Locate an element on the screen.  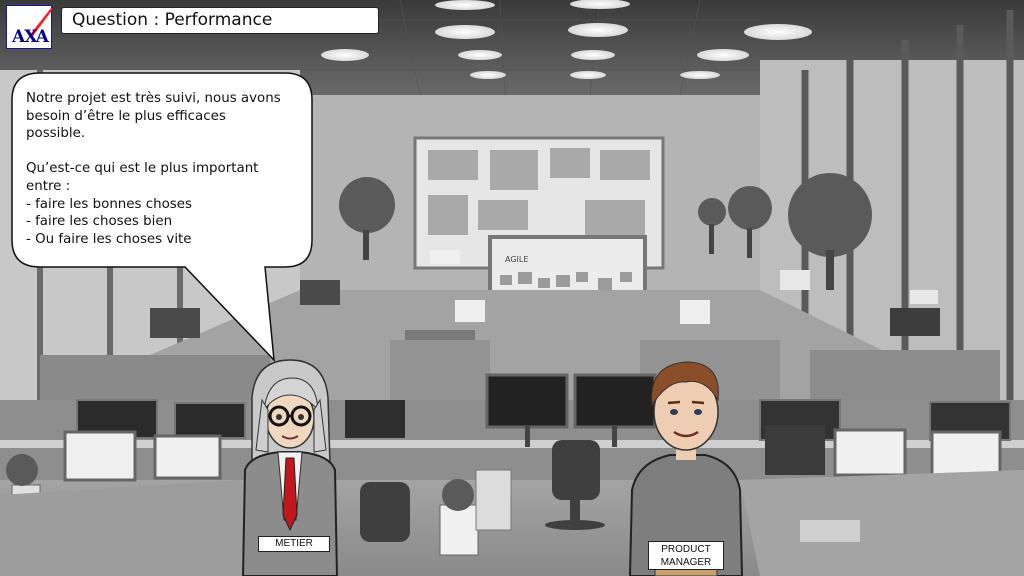
dialogue-line: besoin d’être le plus efficaces is located at coordinates (126, 116).